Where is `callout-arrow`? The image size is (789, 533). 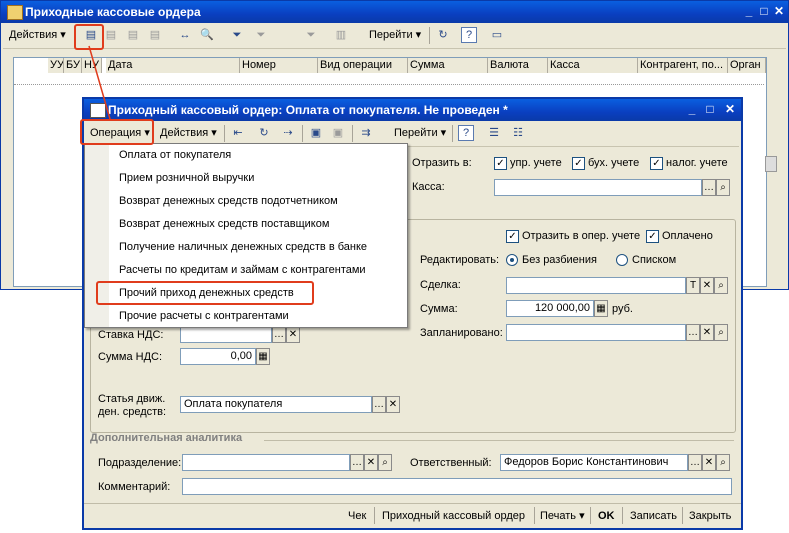 callout-arrow is located at coordinates (99, 82).